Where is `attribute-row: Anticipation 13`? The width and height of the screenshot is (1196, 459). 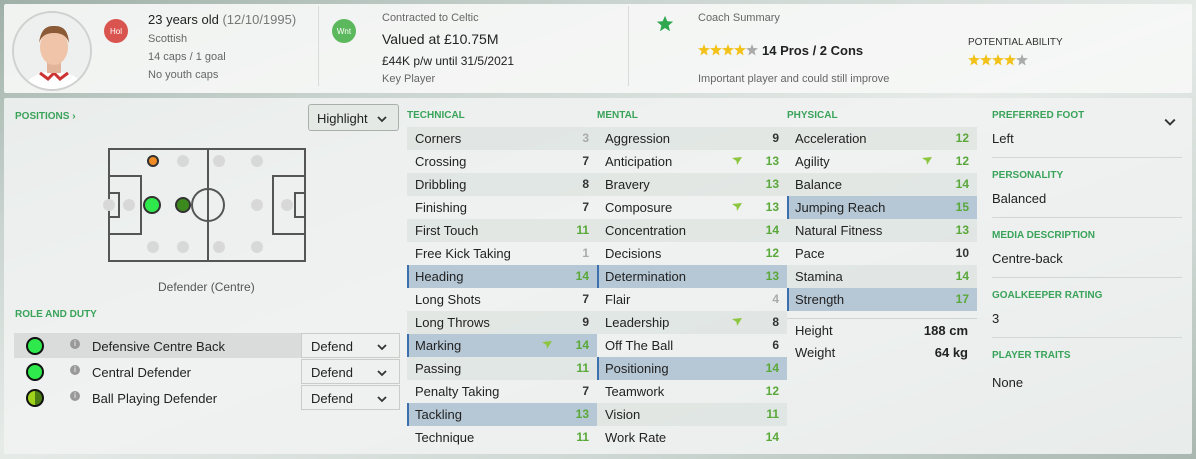 attribute-row: Anticipation 13 is located at coordinates (692, 161).